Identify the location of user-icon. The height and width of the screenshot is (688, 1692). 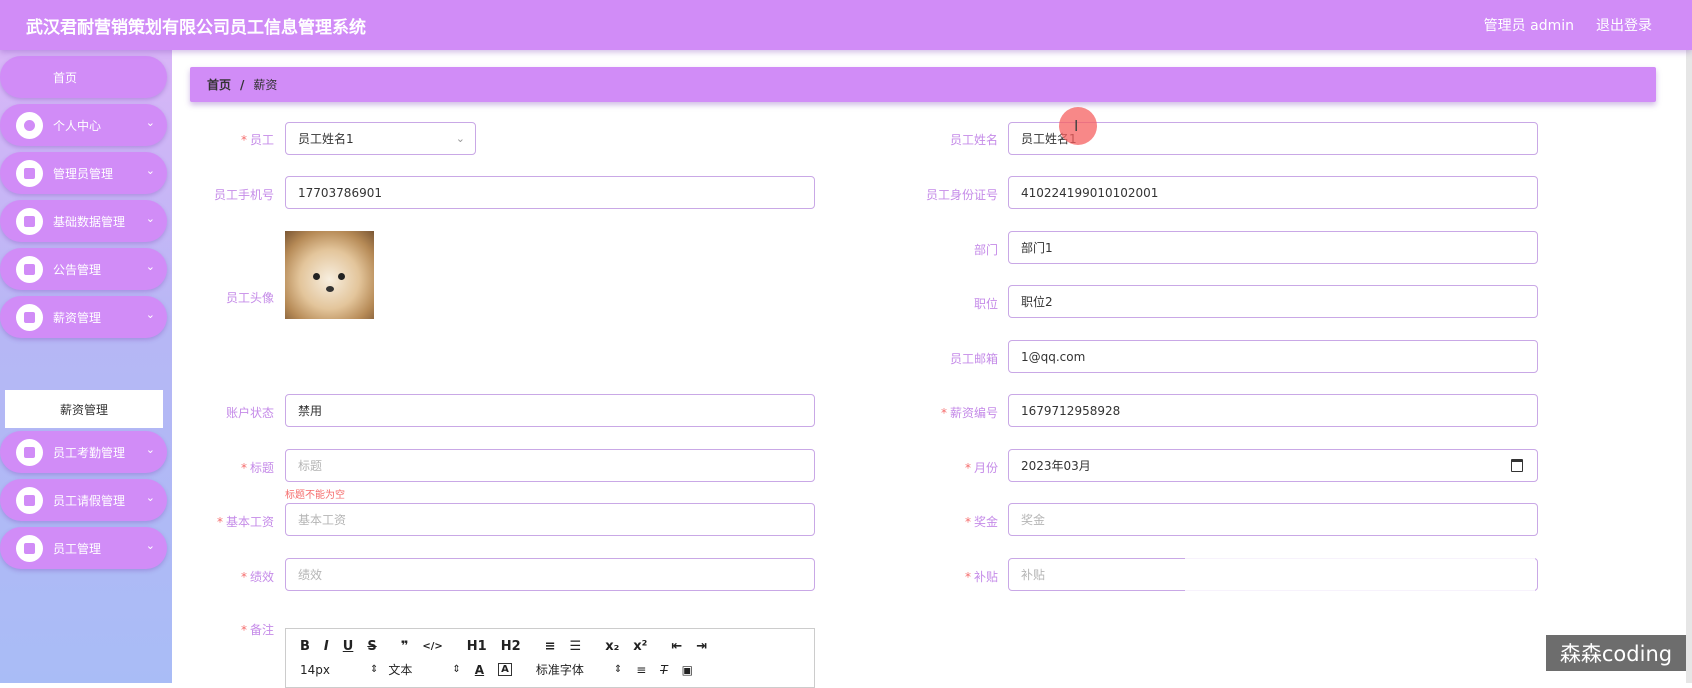
(29, 125).